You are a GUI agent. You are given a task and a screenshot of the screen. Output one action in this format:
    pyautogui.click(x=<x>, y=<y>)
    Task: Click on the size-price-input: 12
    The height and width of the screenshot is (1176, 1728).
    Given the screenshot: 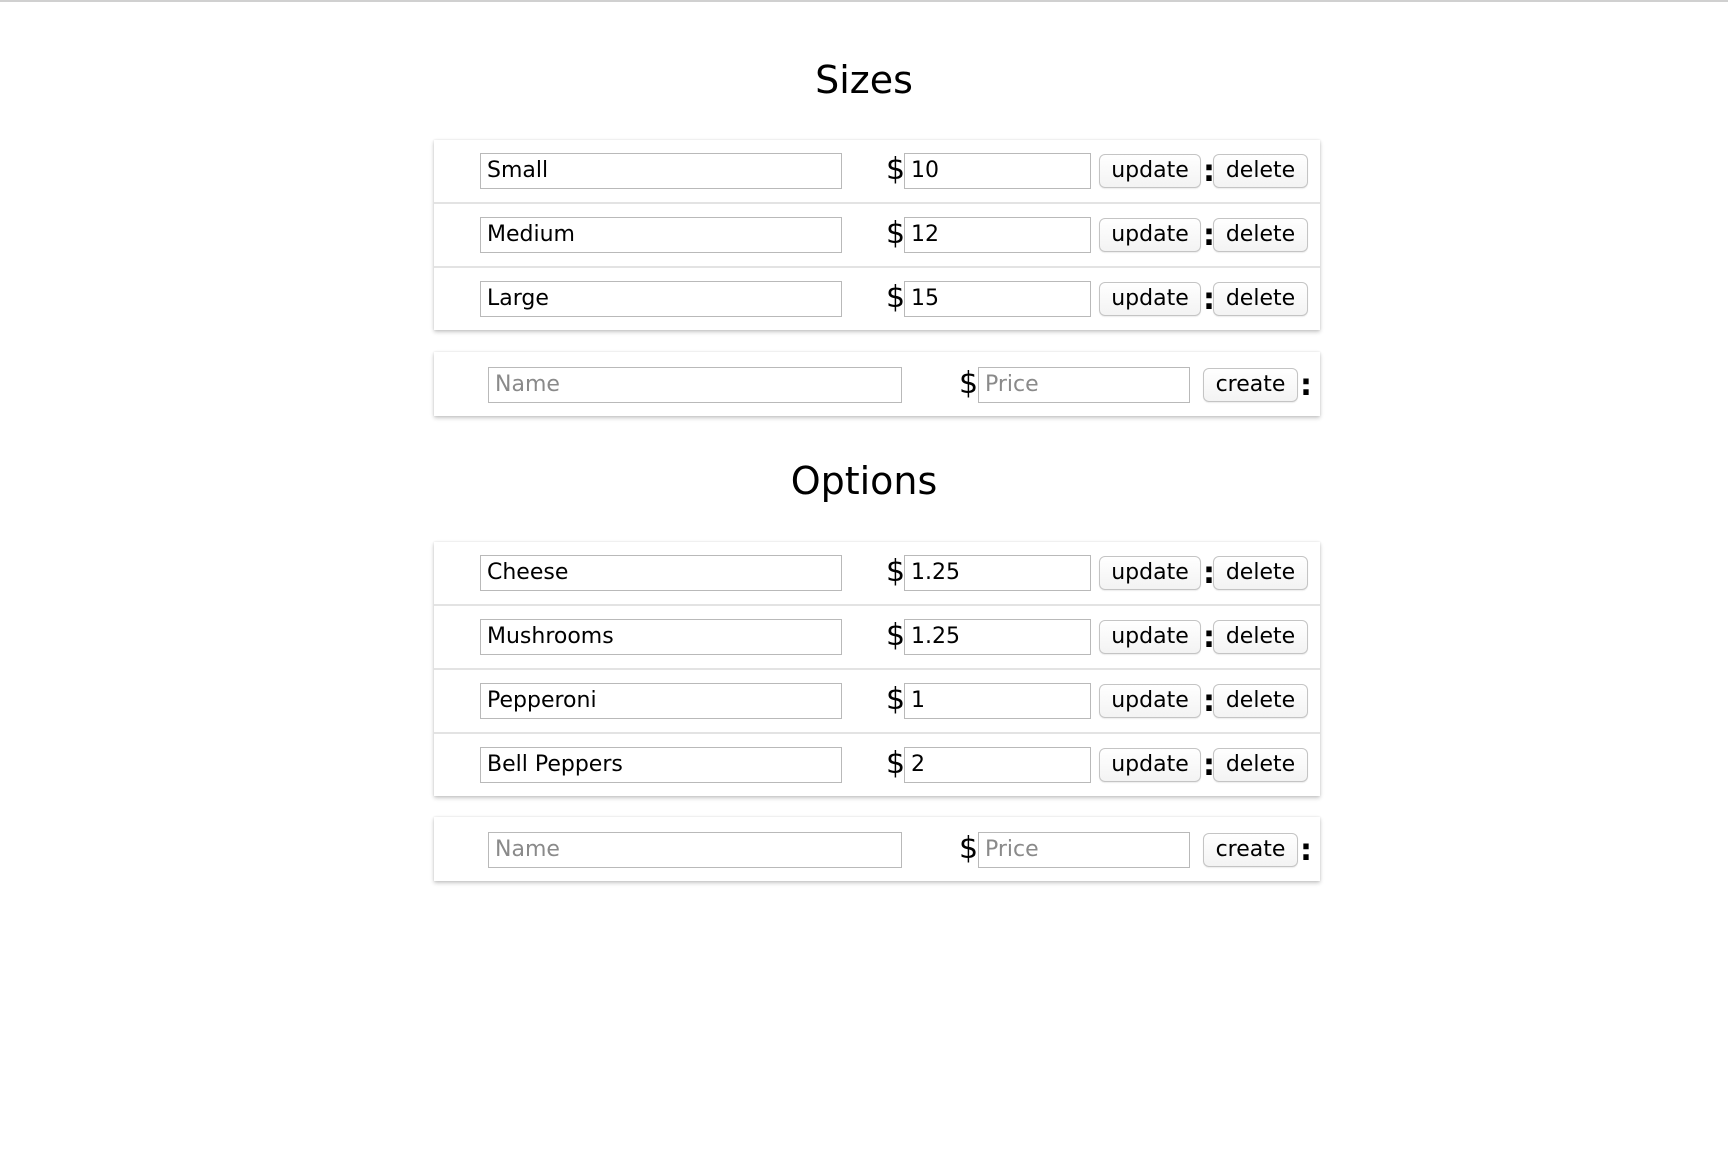 What is the action you would take?
    pyautogui.click(x=997, y=235)
    